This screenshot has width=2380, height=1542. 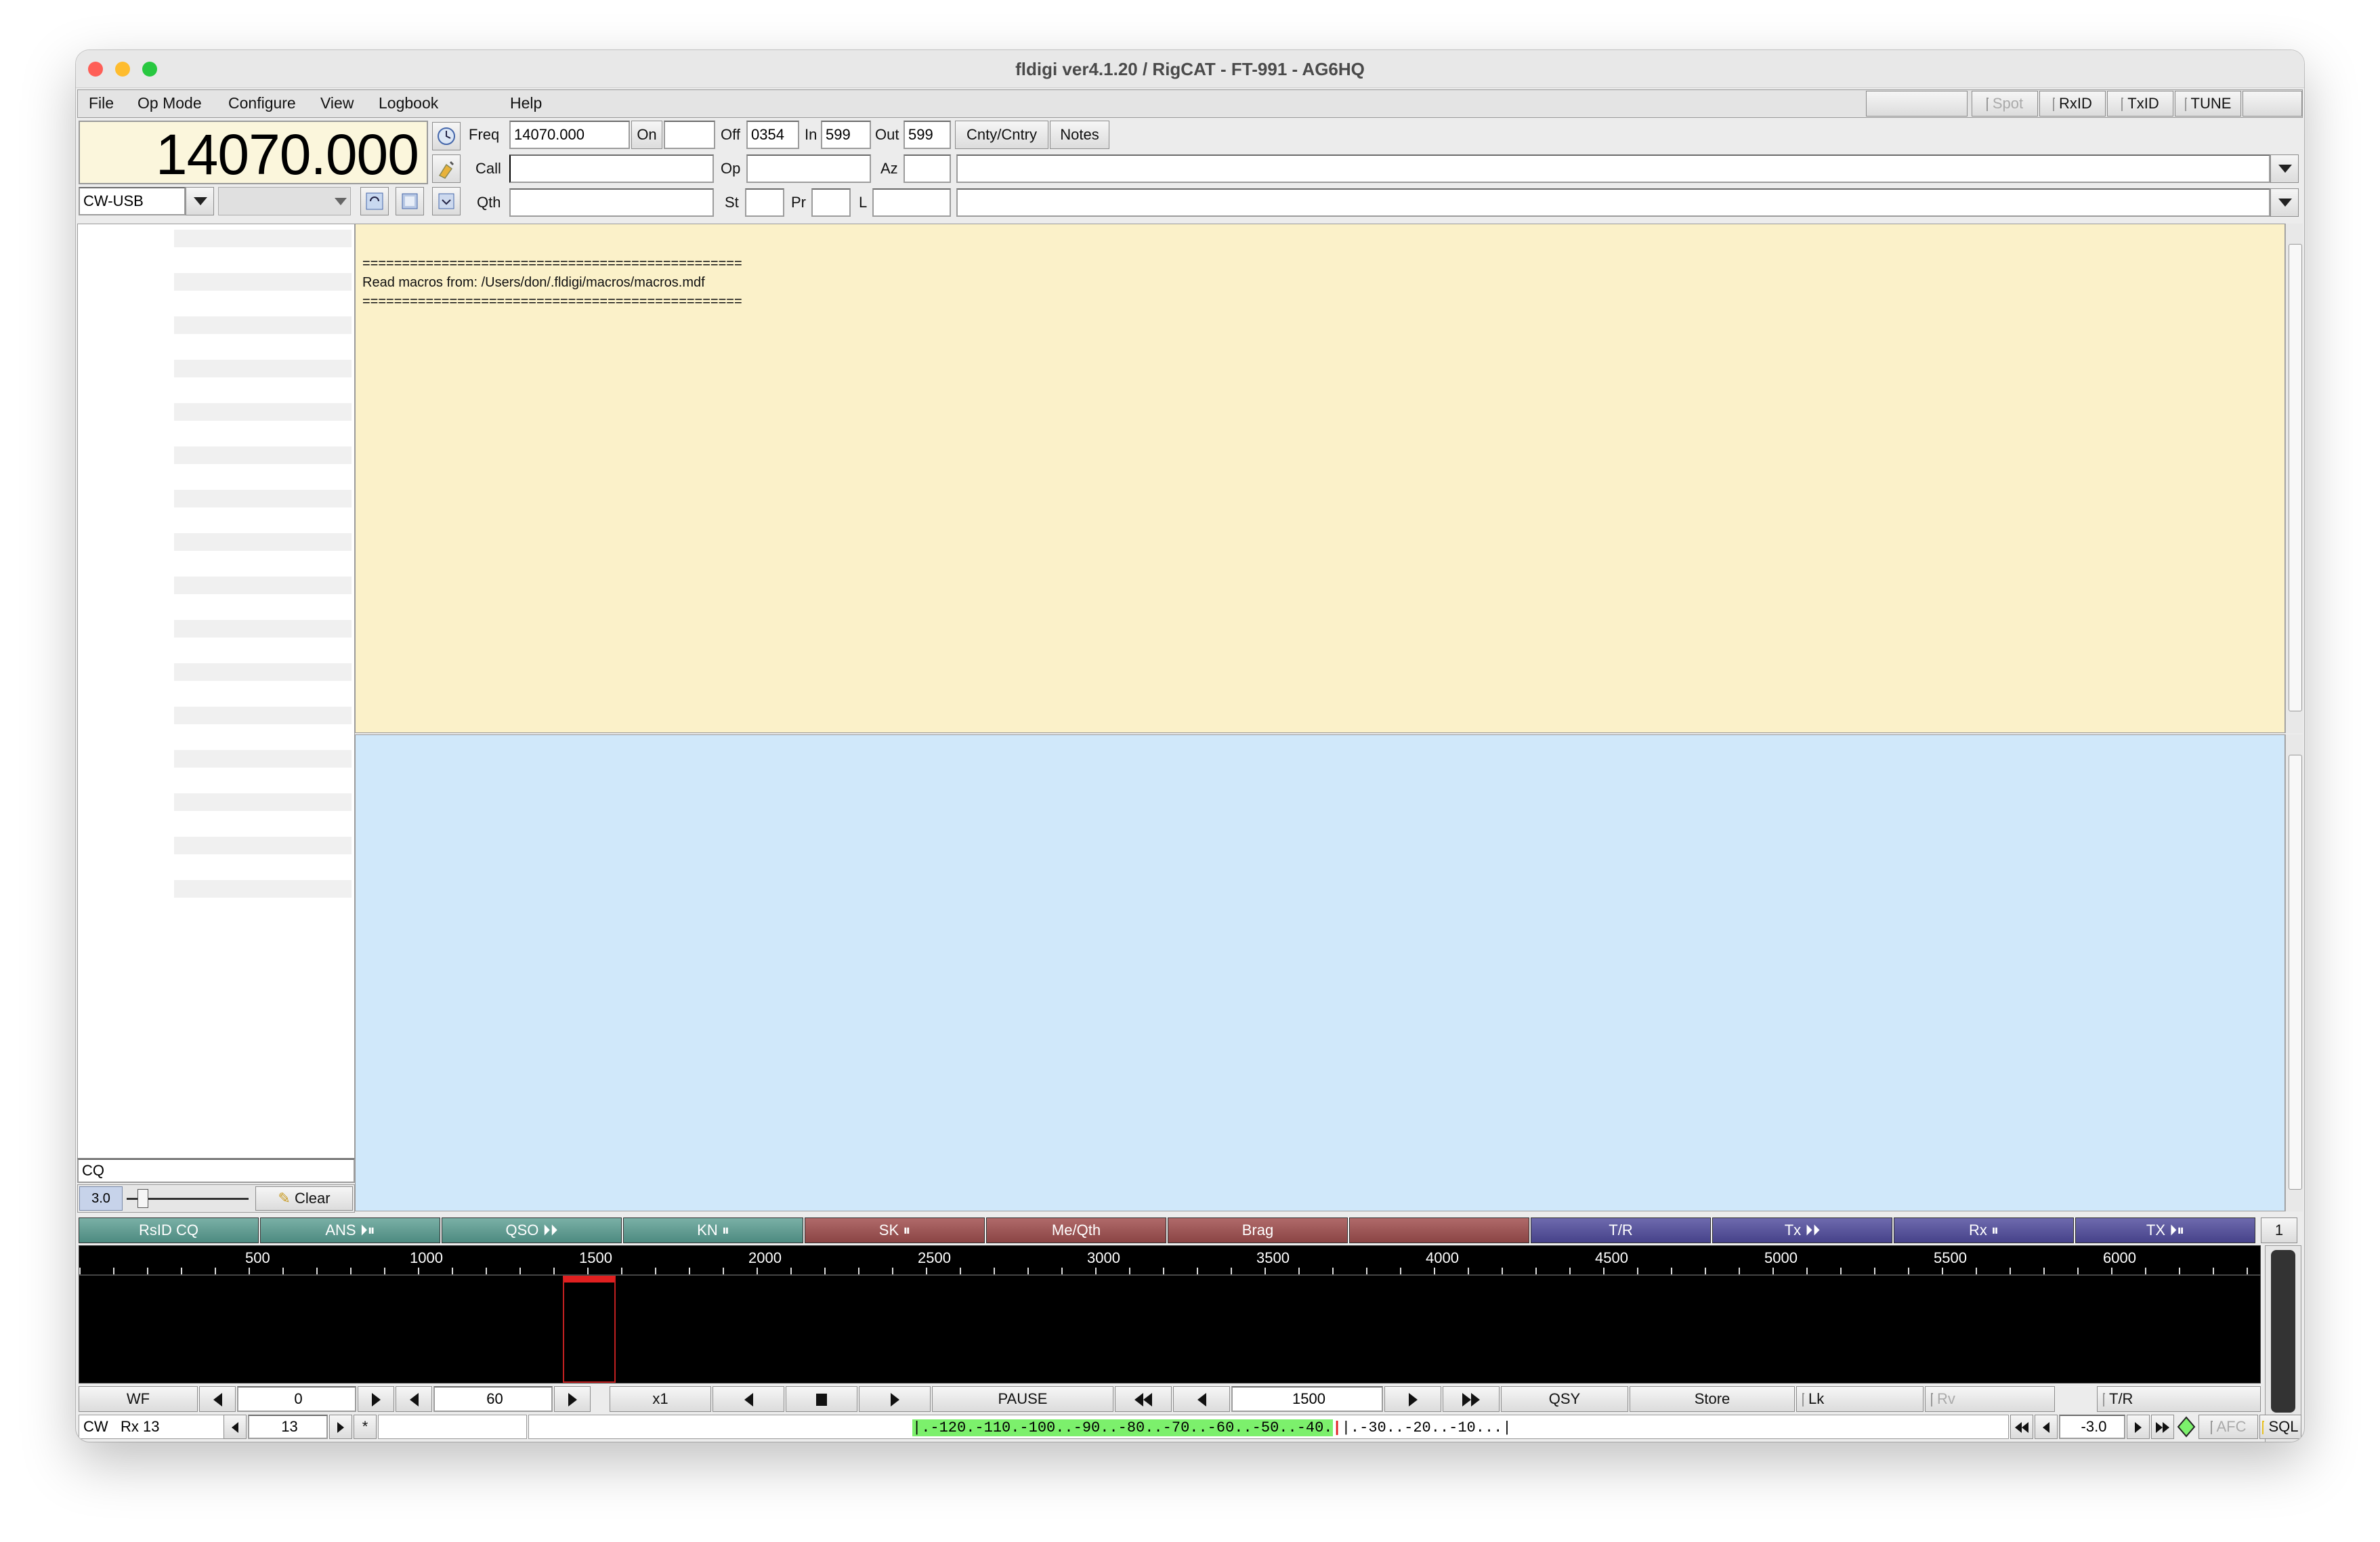 What do you see at coordinates (2284, 203) in the screenshot?
I see `country-dropdown-icon` at bounding box center [2284, 203].